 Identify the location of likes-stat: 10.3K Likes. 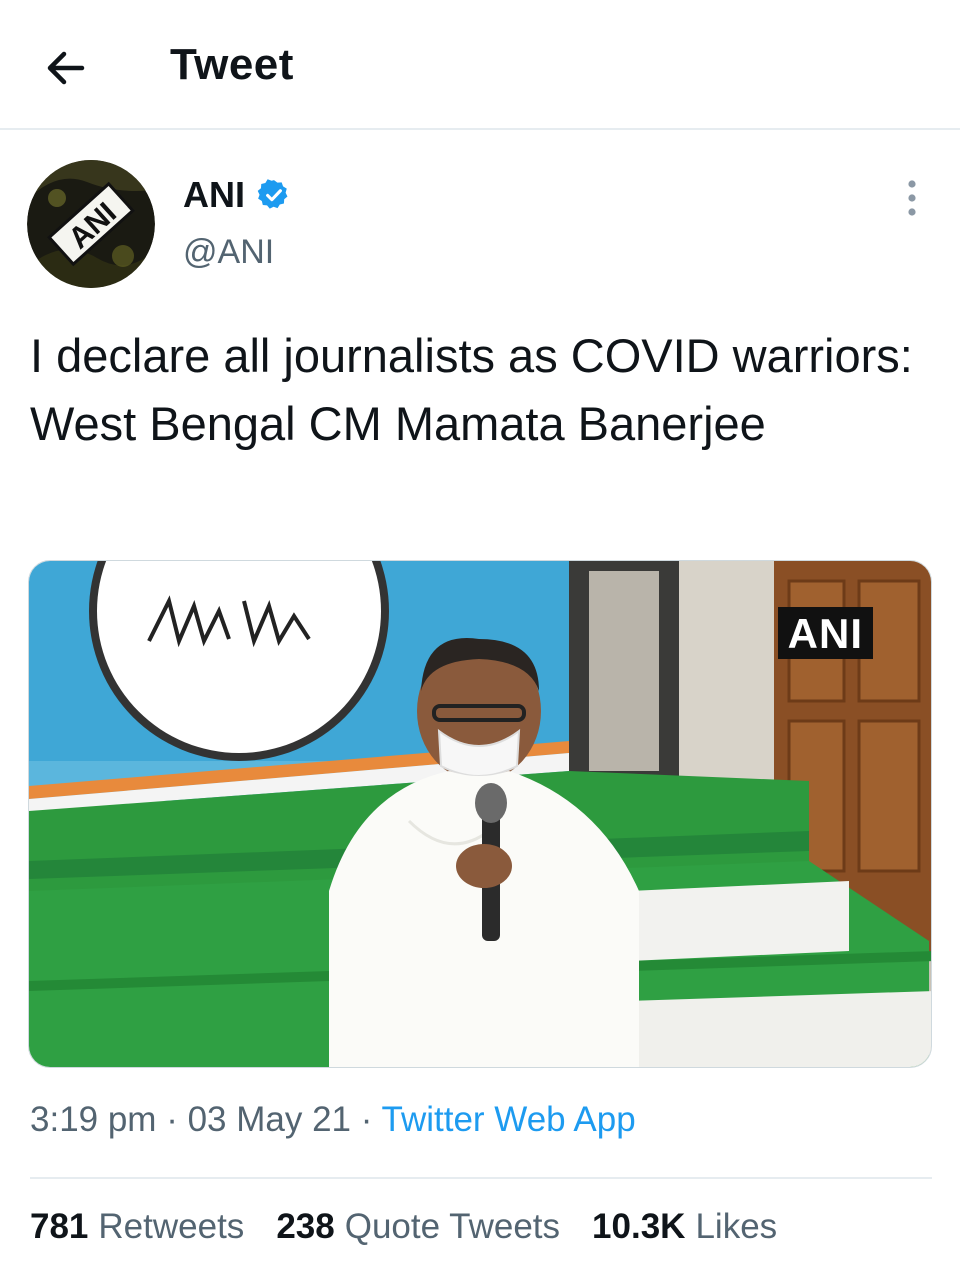
(684, 1227).